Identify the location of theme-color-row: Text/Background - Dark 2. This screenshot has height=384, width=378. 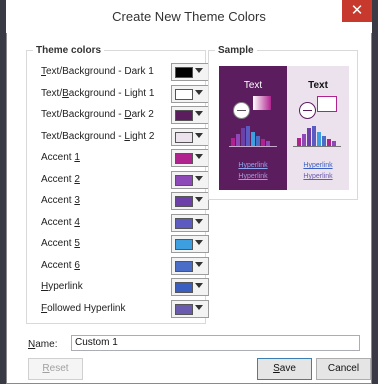
(125, 115).